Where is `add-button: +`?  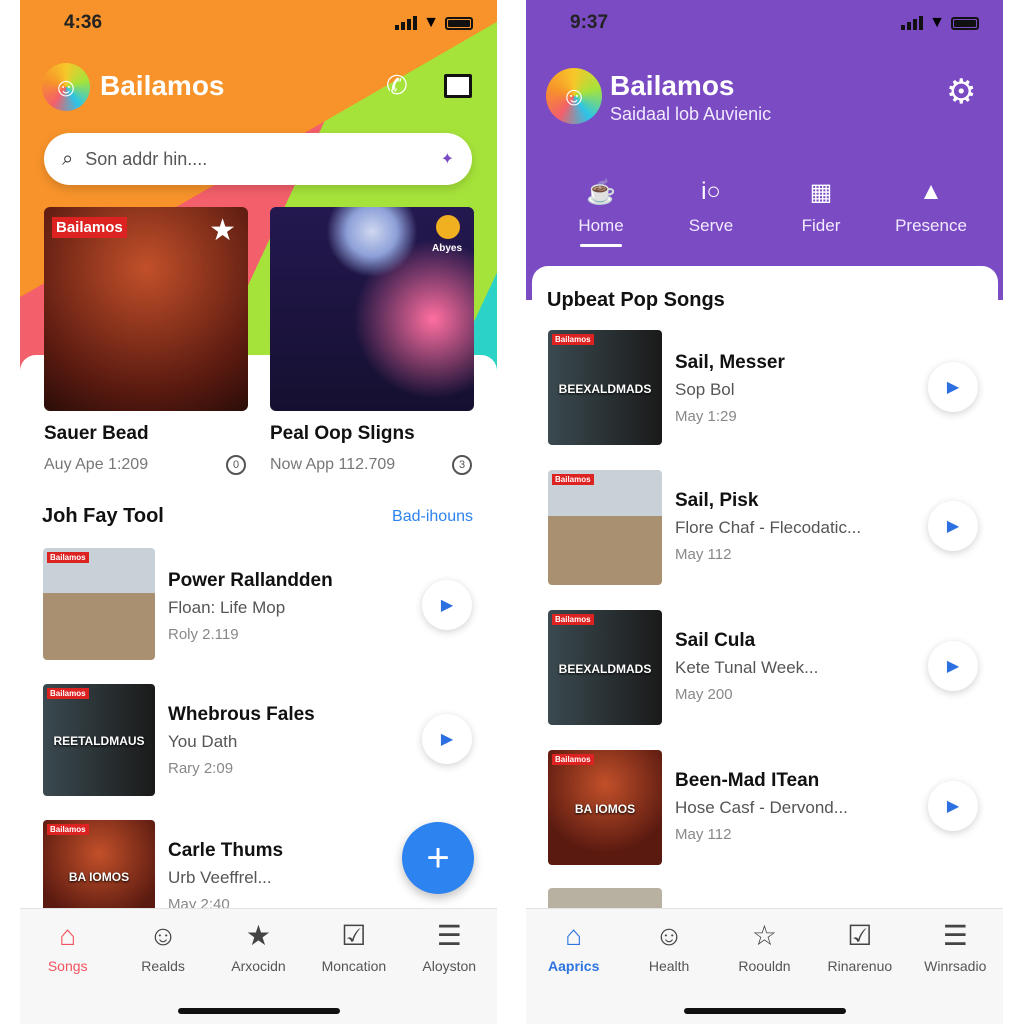 add-button: + is located at coordinates (438, 858).